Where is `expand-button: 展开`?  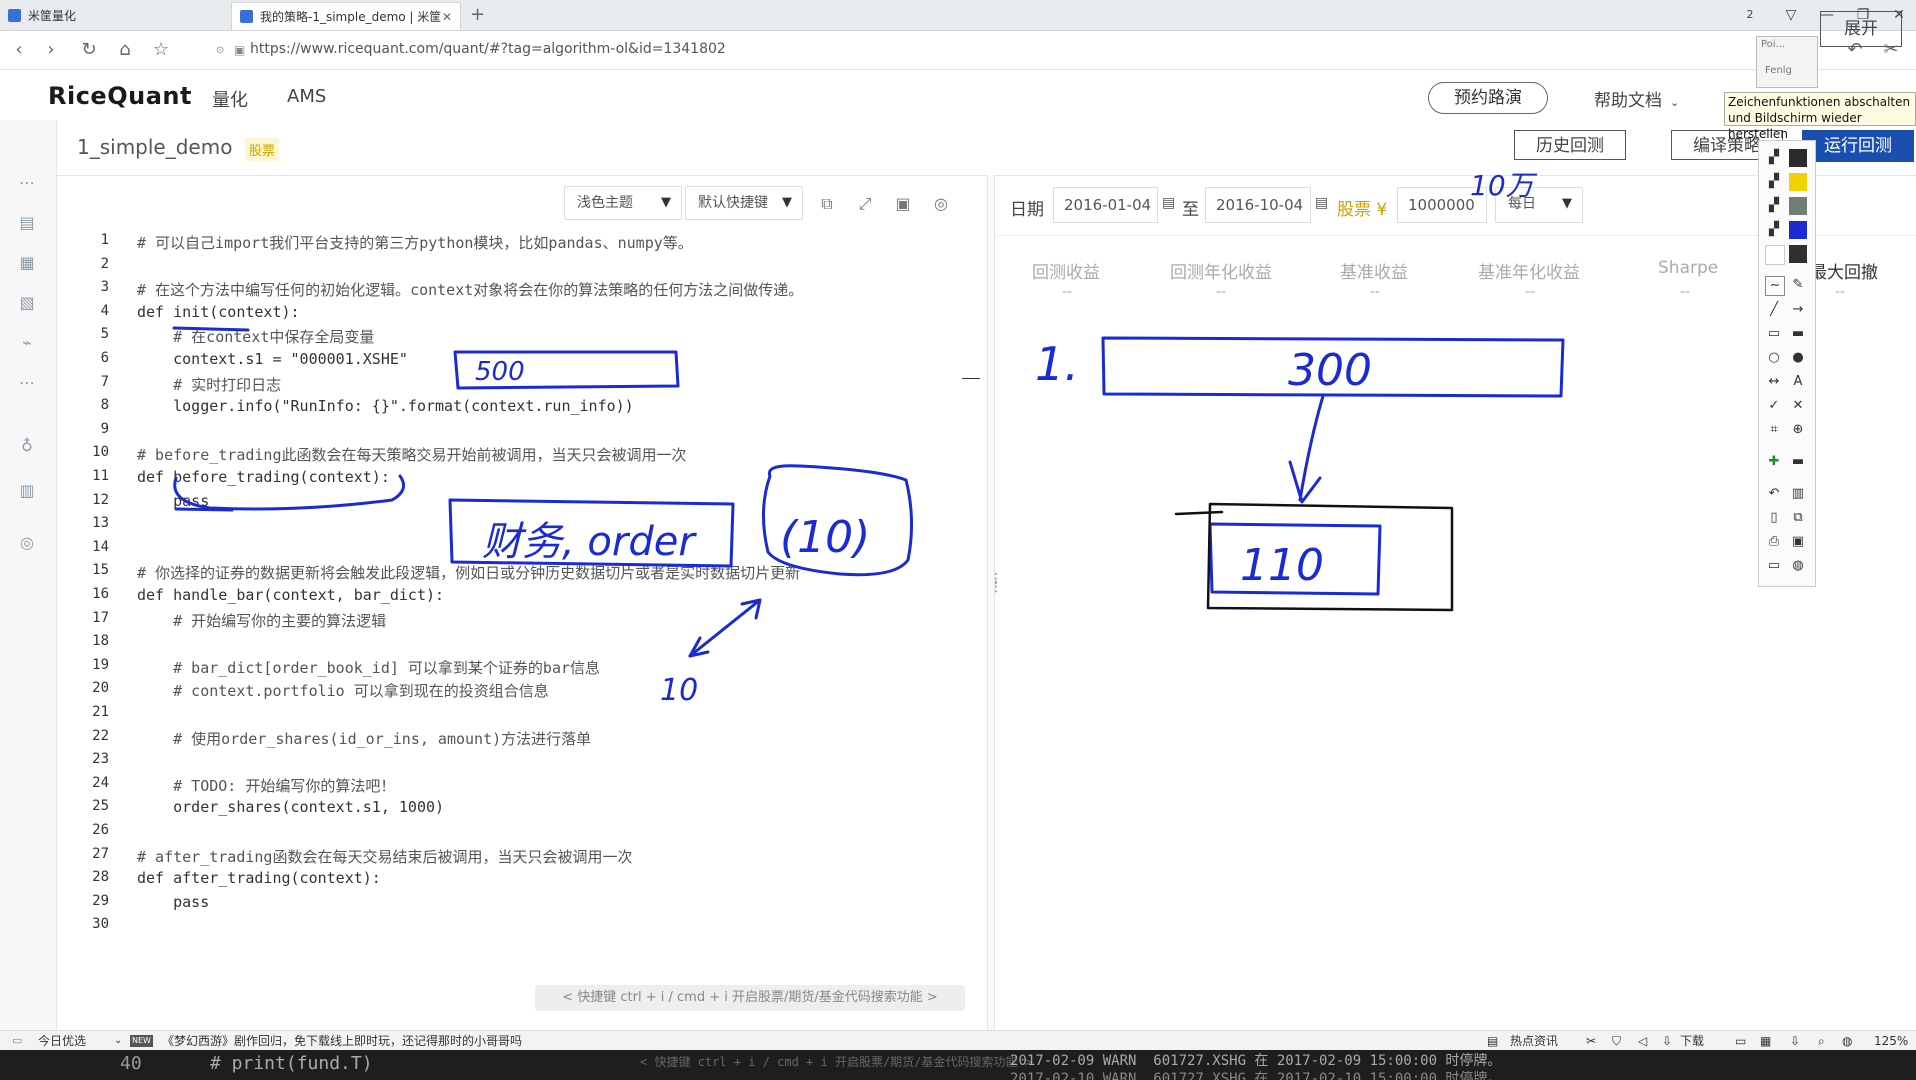 expand-button: 展开 is located at coordinates (1861, 29).